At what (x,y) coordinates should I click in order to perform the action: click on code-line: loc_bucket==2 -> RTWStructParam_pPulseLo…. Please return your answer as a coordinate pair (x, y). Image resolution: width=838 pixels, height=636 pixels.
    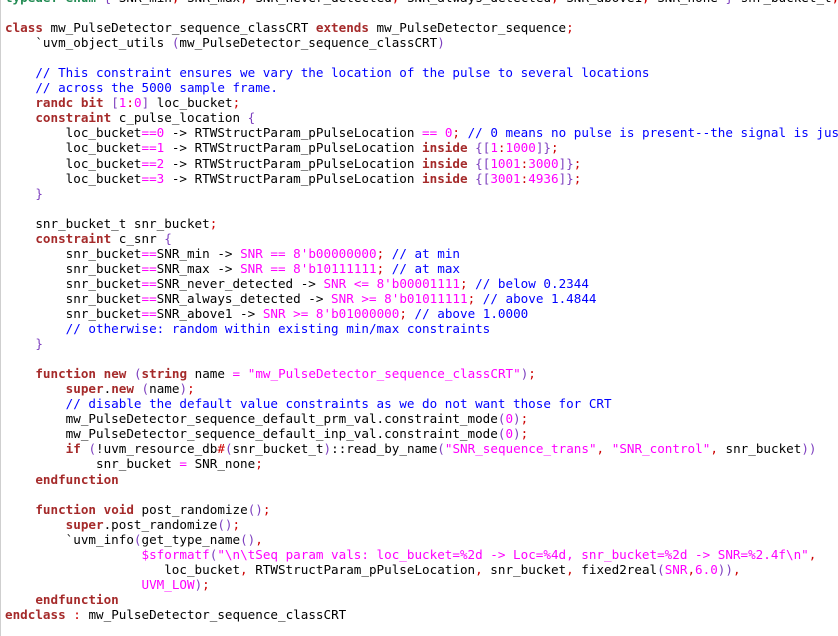
    Looking at the image, I should click on (293, 163).